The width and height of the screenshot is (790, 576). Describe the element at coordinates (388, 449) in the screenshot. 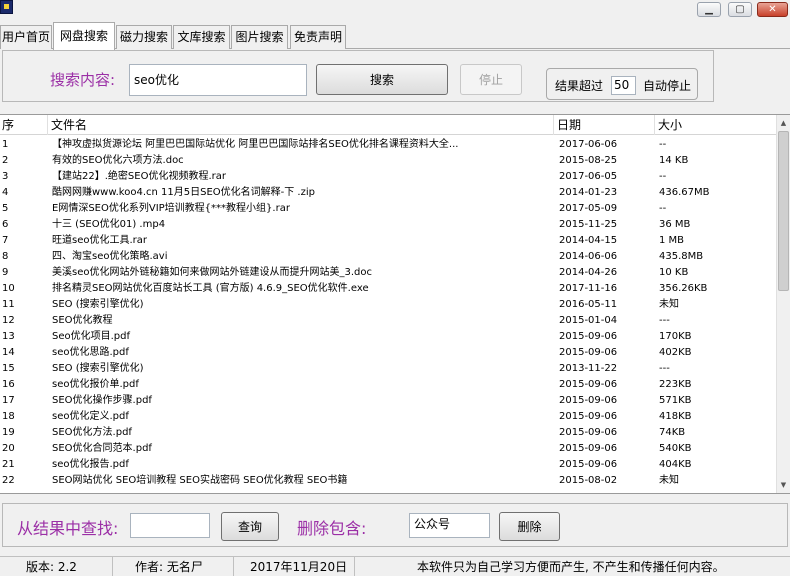

I see `table-row: 20 SEO优化合同范本.pdf 2015-09-06 540KB` at that location.